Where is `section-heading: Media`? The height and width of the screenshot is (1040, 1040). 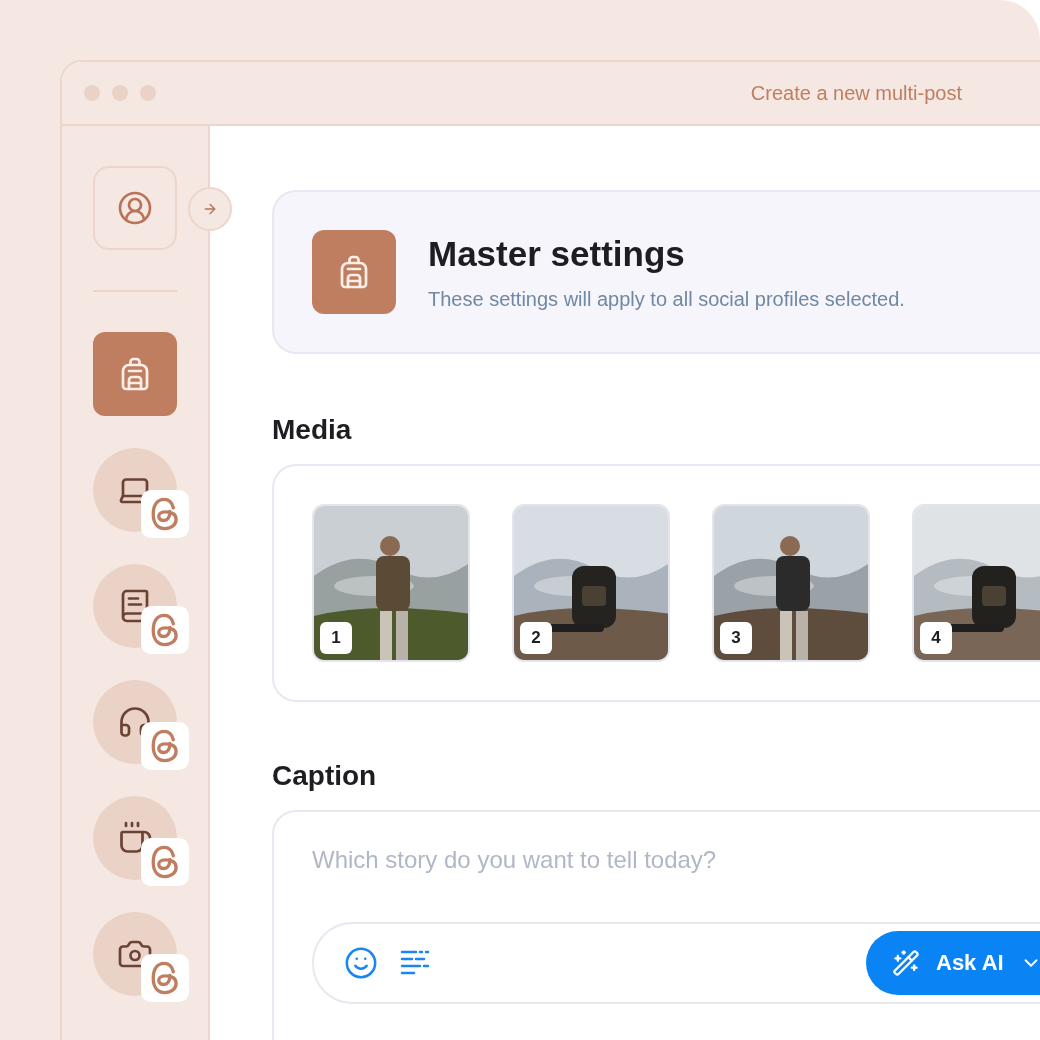 section-heading: Media is located at coordinates (312, 430).